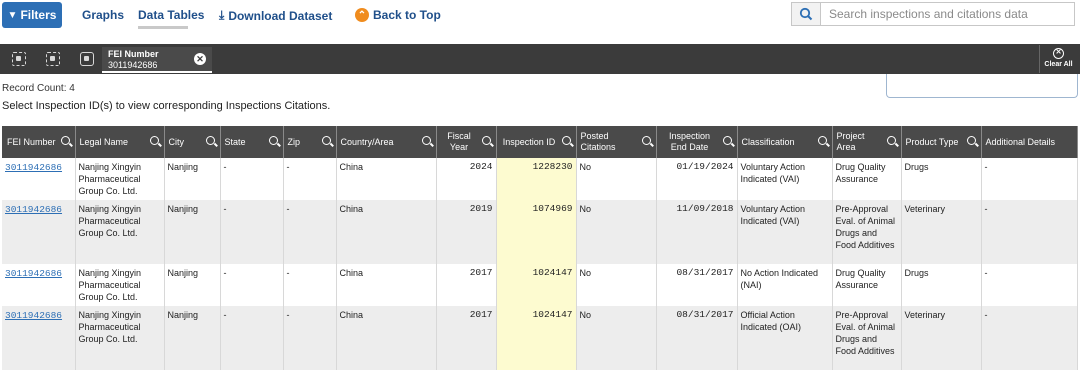  What do you see at coordinates (222, 15) in the screenshot?
I see `download-icon: ⤓` at bounding box center [222, 15].